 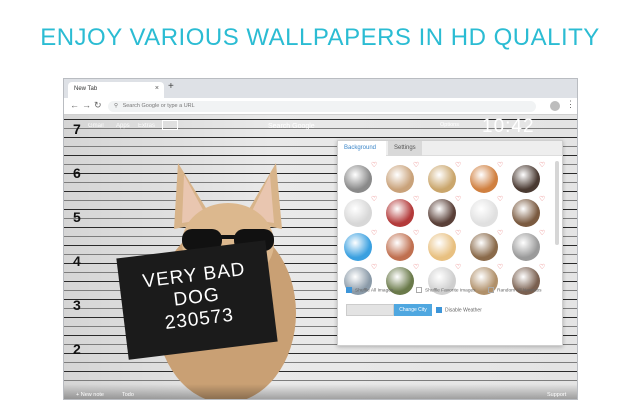 I want to click on option-random-newtabs: Random All Newtabs, so click(x=515, y=290).